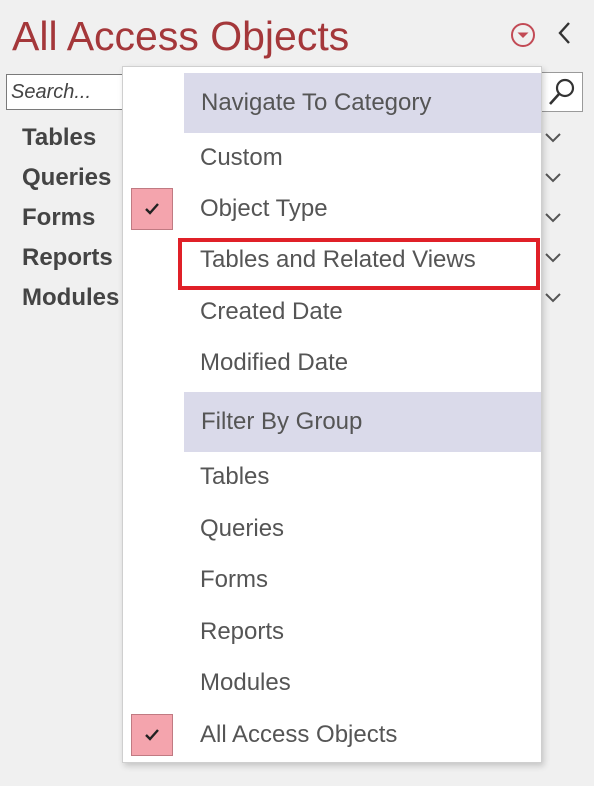 Image resolution: width=594 pixels, height=786 pixels. I want to click on search-input, so click(65, 92).